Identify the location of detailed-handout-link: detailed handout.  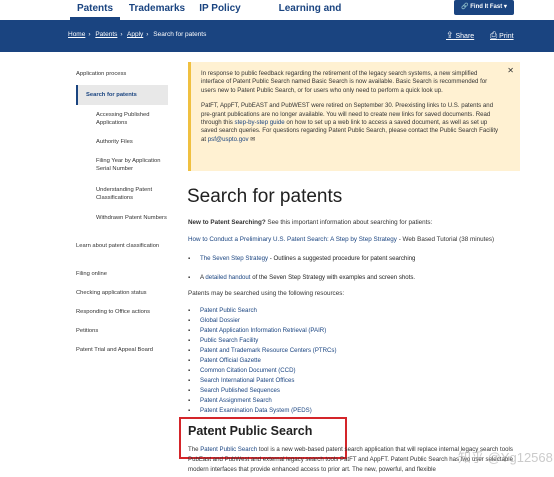
(227, 277).